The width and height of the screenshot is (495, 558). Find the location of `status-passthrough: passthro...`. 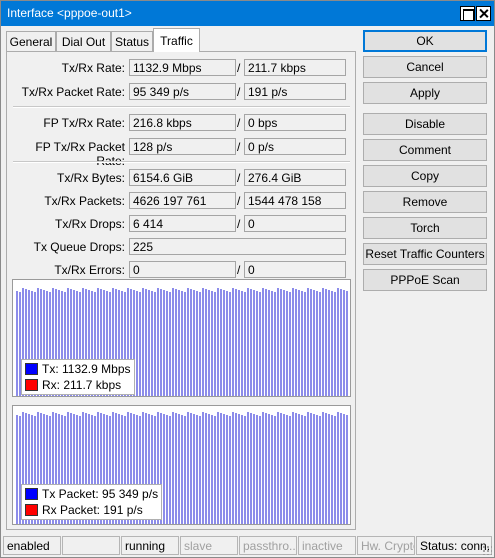

status-passthrough: passthro... is located at coordinates (268, 545).